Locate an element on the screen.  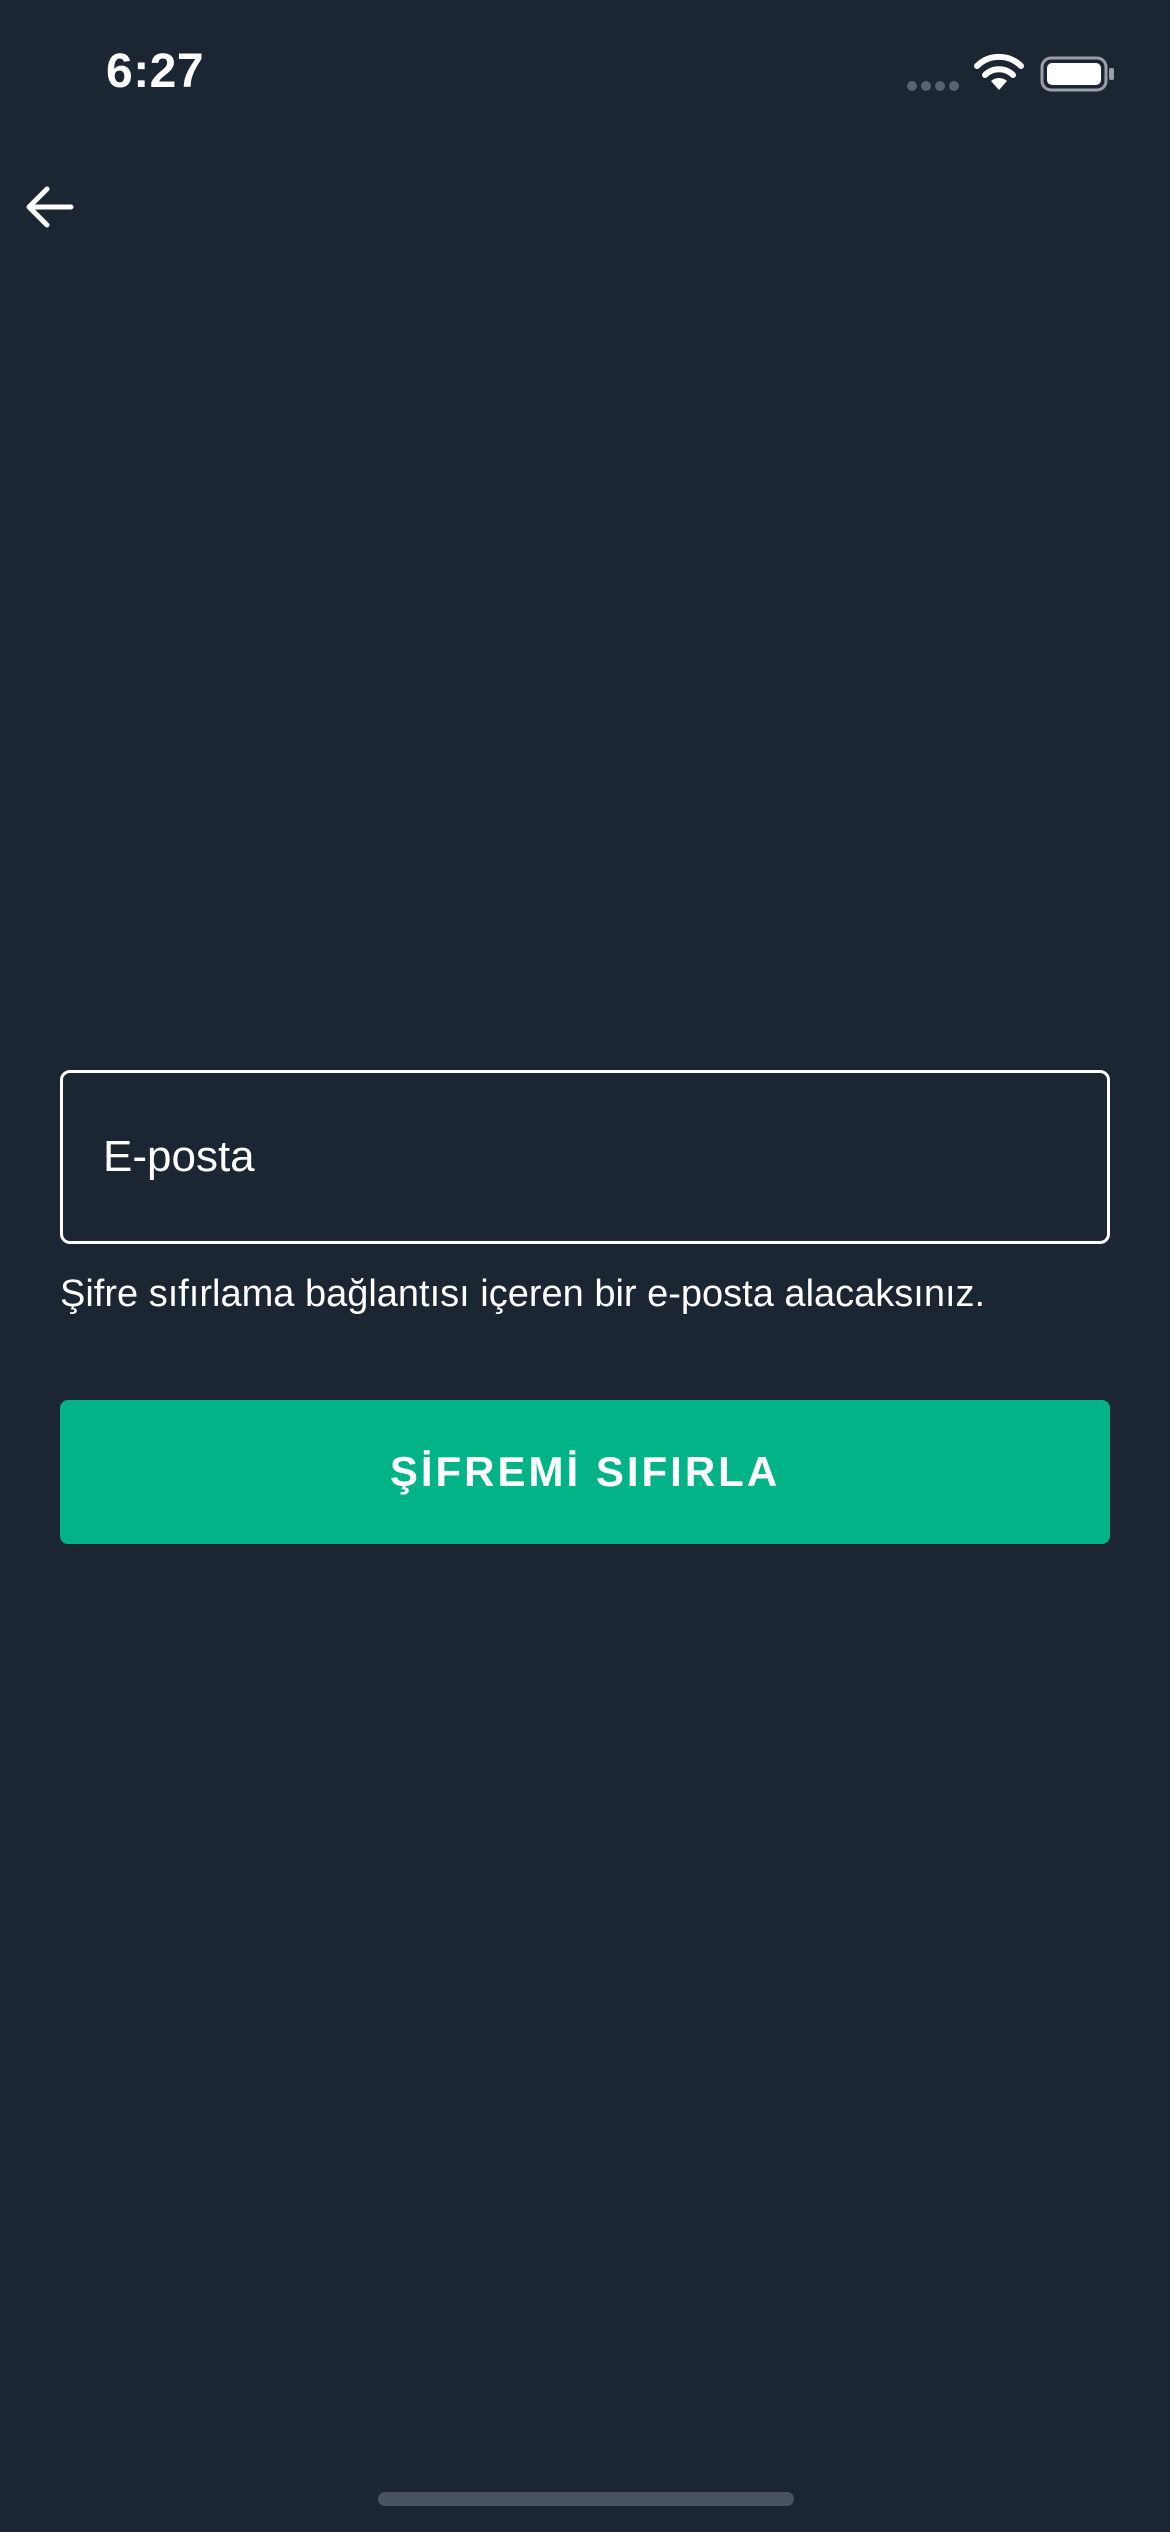
email-input is located at coordinates (583, 1157).